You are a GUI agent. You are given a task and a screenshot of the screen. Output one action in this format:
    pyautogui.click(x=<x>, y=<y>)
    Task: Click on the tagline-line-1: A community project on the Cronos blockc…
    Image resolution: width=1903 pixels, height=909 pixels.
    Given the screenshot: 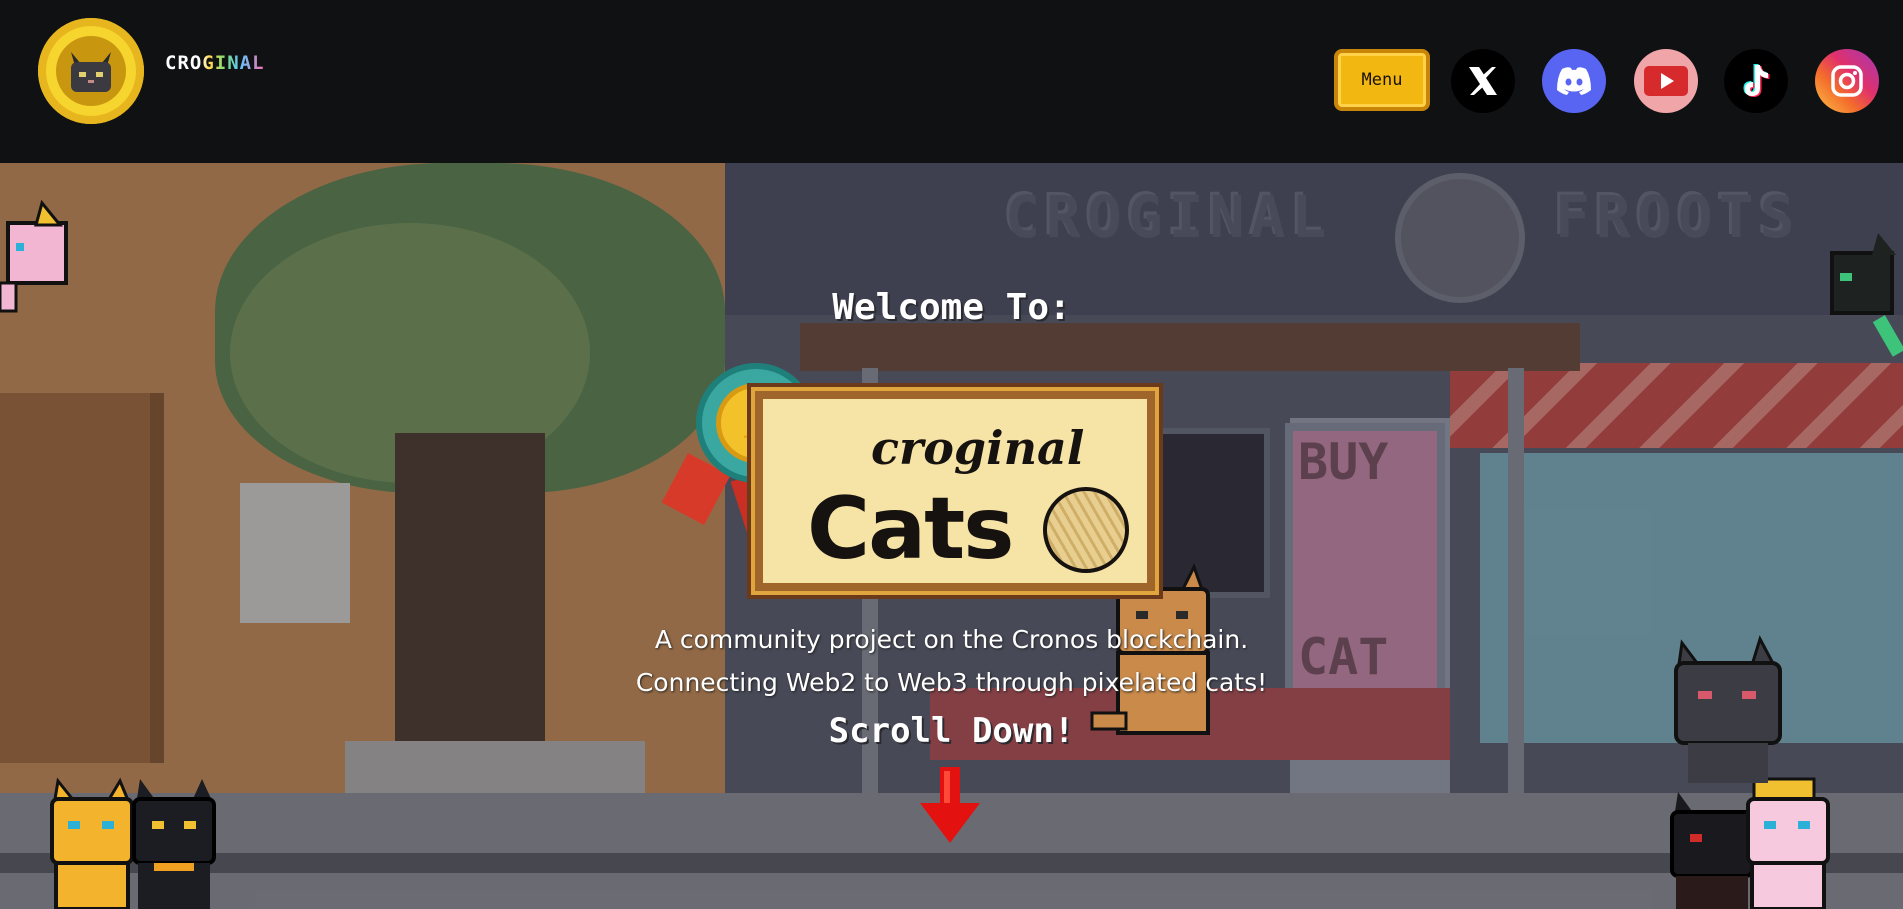 What is the action you would take?
    pyautogui.click(x=951, y=639)
    